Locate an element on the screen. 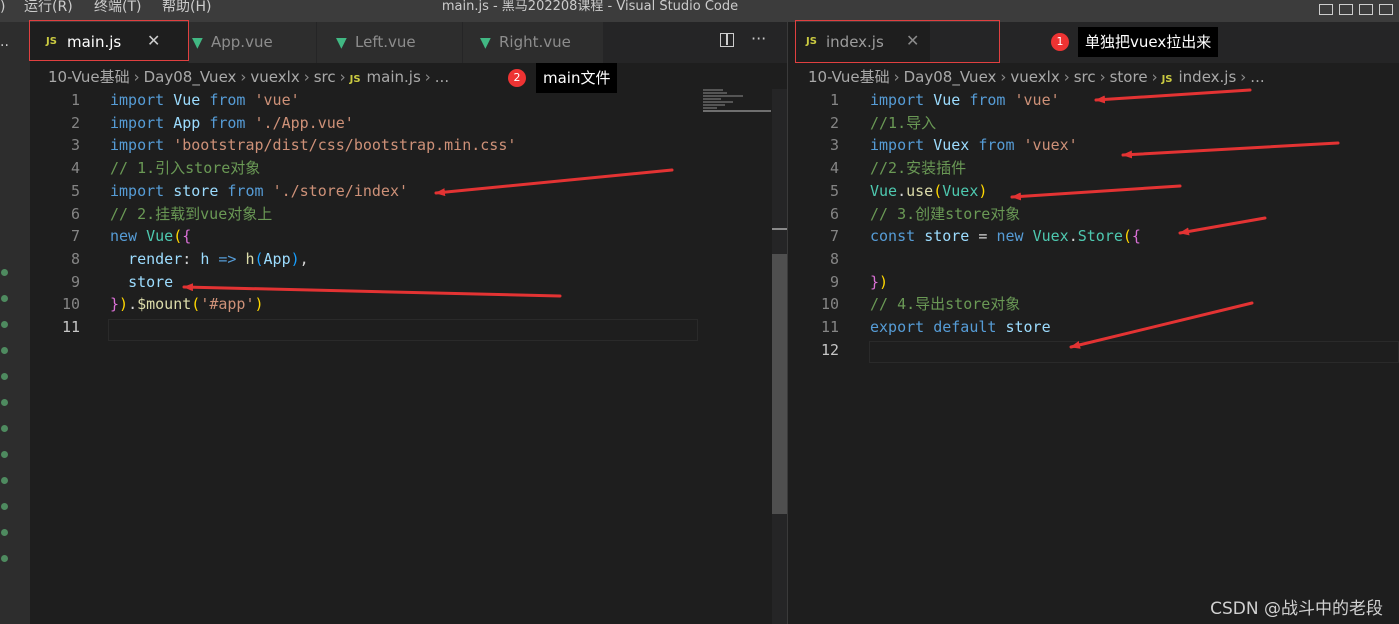 This screenshot has height=624, width=1399. more-actions-icon: ··· is located at coordinates (758, 38).